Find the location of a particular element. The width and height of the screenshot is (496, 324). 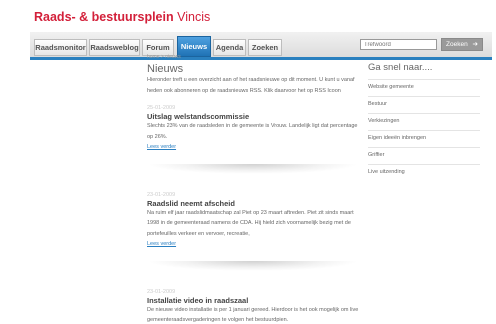

search-input is located at coordinates (398, 44).